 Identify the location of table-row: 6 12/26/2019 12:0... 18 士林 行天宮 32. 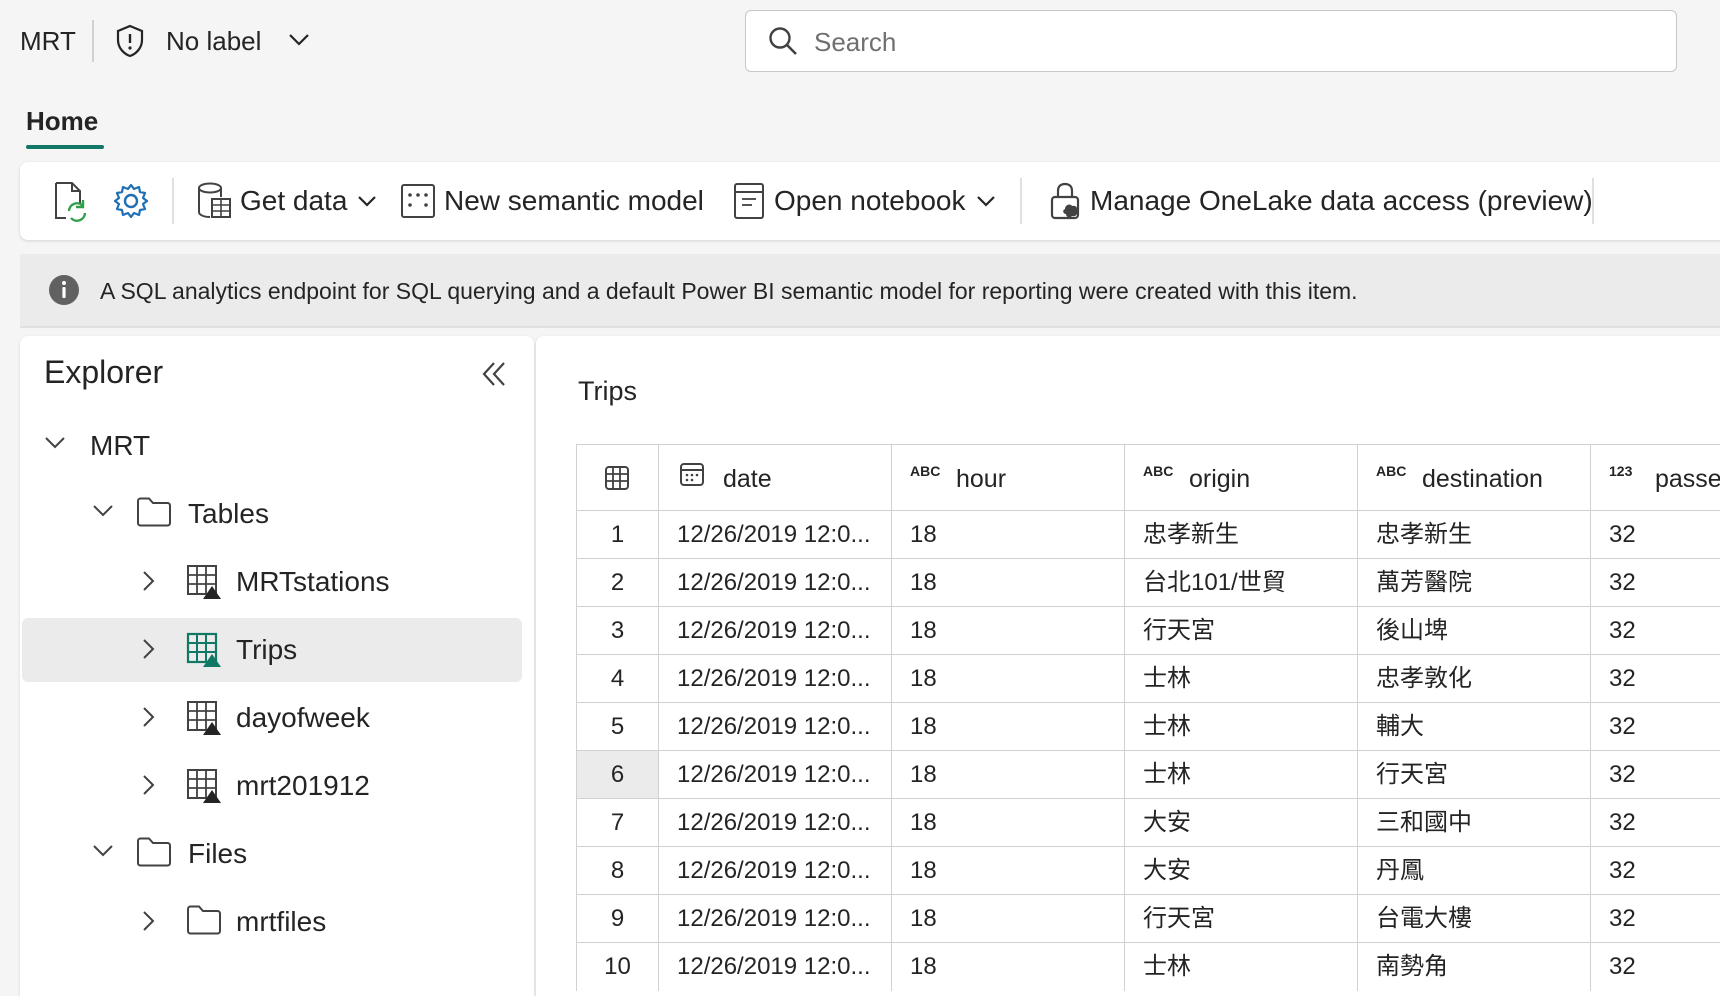
(1148, 774).